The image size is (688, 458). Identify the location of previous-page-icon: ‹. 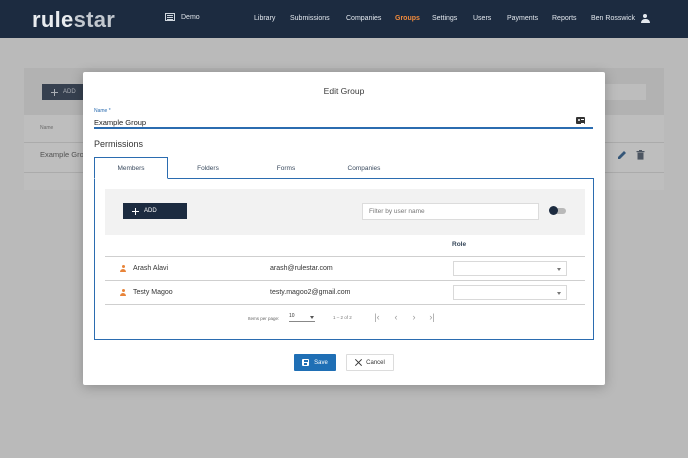
(396, 317).